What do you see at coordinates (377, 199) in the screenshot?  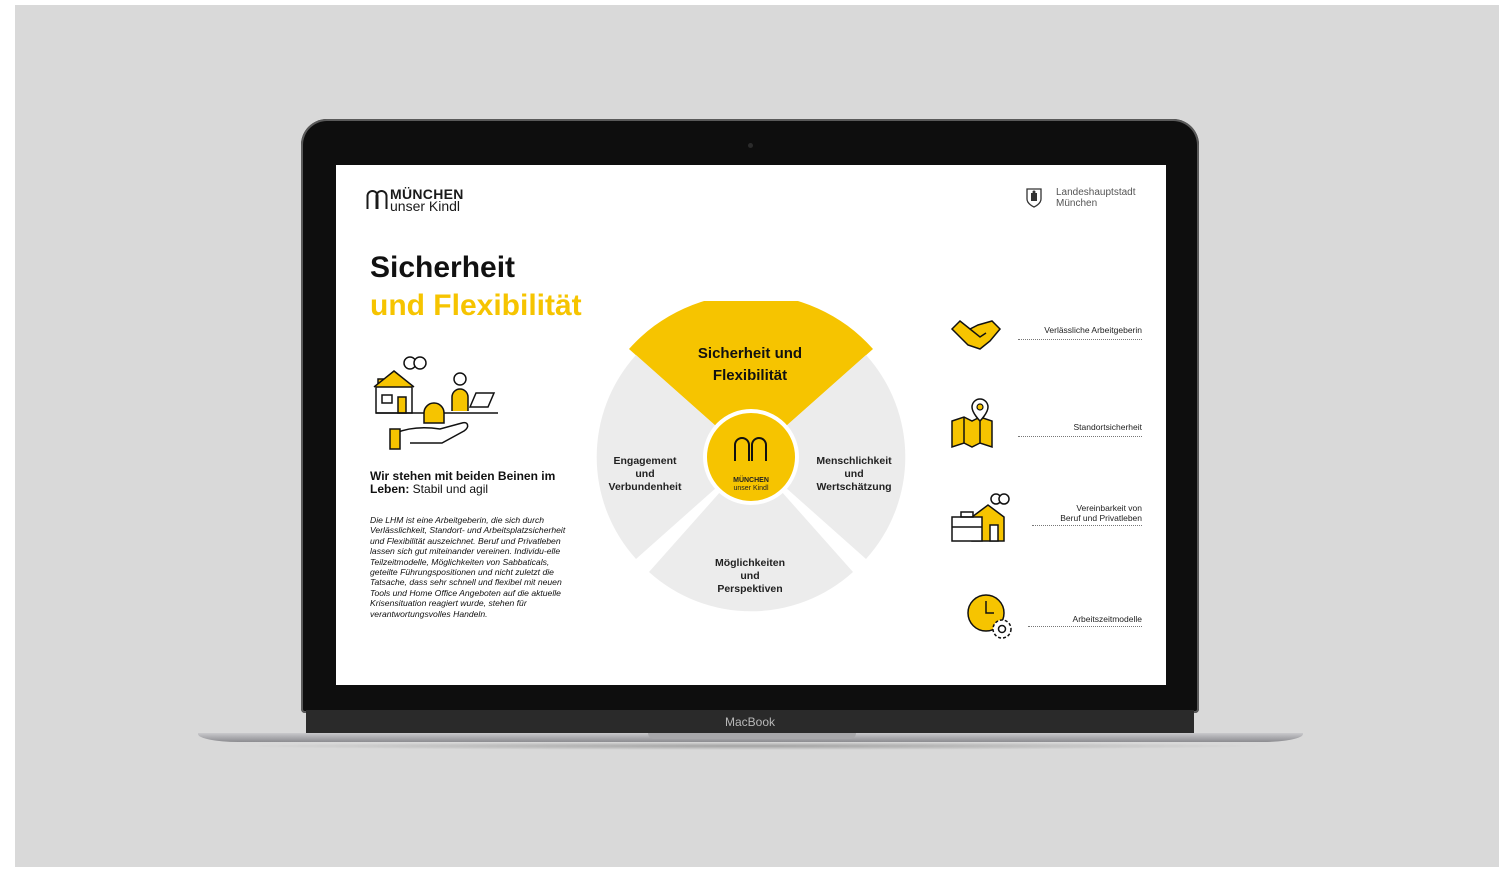 I see `munich-logo-icon` at bounding box center [377, 199].